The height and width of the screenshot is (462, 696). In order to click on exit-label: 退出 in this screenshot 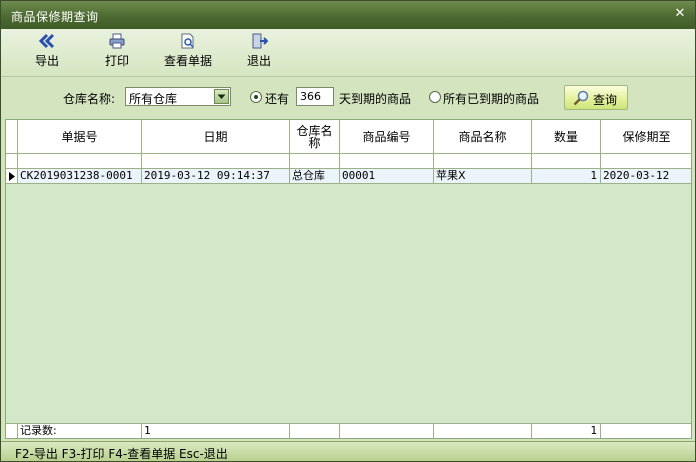, I will do `click(258, 61)`.